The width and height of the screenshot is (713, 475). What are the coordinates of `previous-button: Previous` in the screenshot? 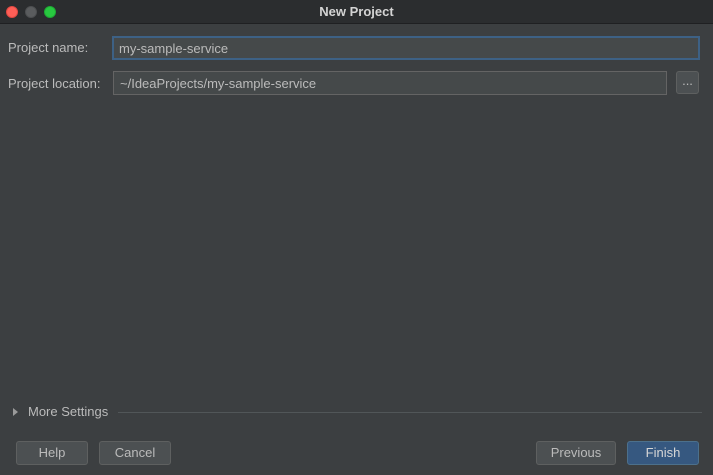 It's located at (576, 453).